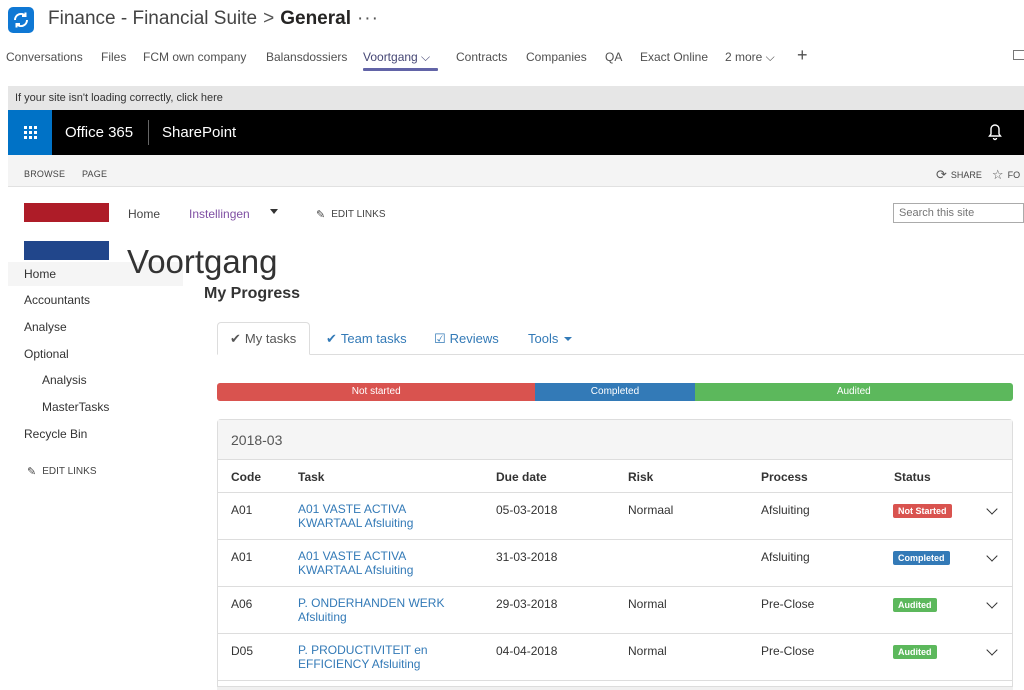  What do you see at coordinates (57, 300) in the screenshot?
I see `leftnav-accountants: Accountants` at bounding box center [57, 300].